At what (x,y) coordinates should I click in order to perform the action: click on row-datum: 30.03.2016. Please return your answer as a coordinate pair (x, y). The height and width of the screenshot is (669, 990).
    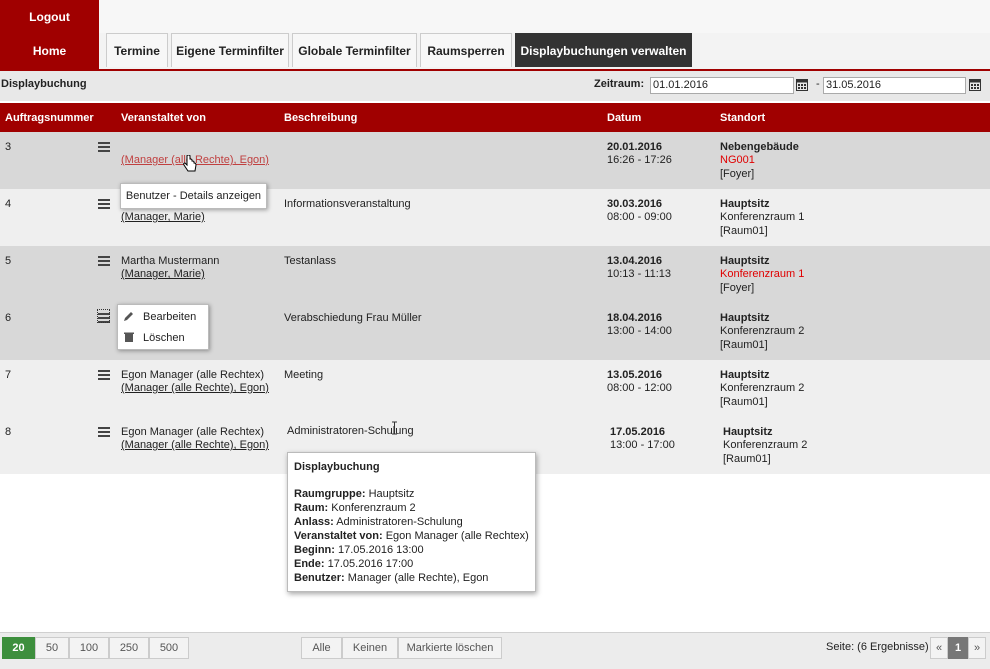
    Looking at the image, I should click on (635, 204).